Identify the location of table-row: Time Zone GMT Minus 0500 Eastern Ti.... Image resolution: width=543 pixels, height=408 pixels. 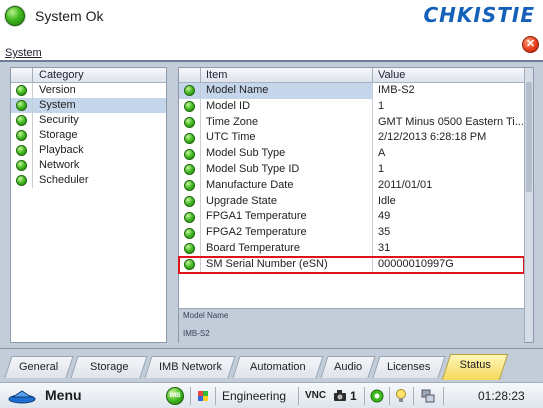
(351, 122).